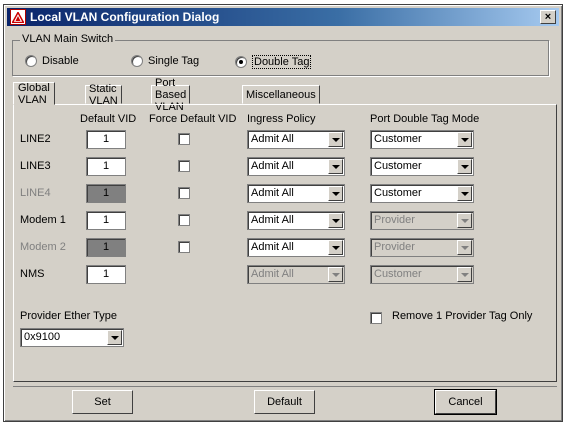 The image size is (567, 425). Describe the element at coordinates (68, 39) in the screenshot. I see `group-title: VLAN Main Switch` at that location.